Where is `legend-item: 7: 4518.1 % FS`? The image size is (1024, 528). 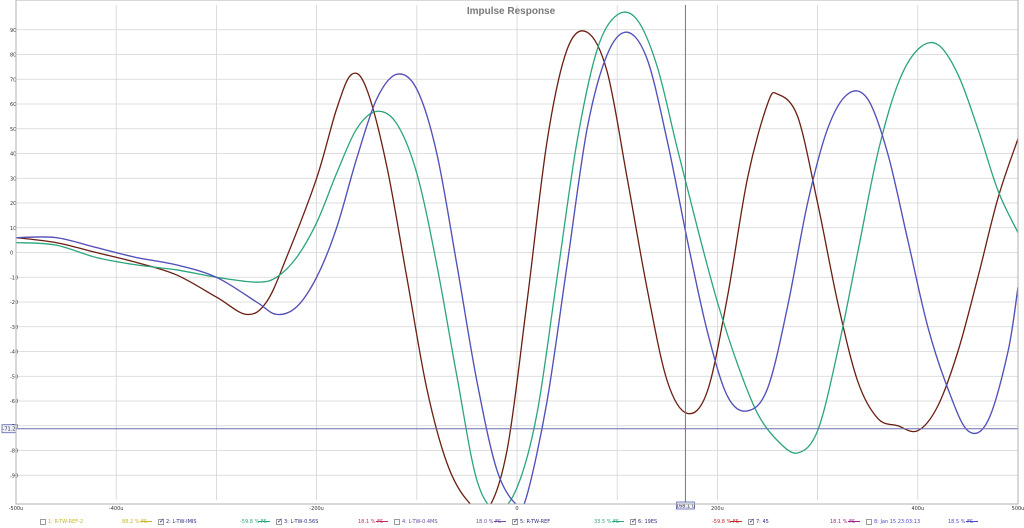 legend-item: 7: 4518.1 % FS is located at coordinates (801, 521).